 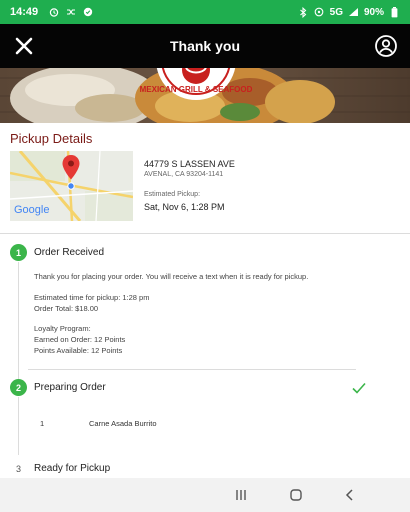 I want to click on status-left: 14:49, so click(x=51, y=12).